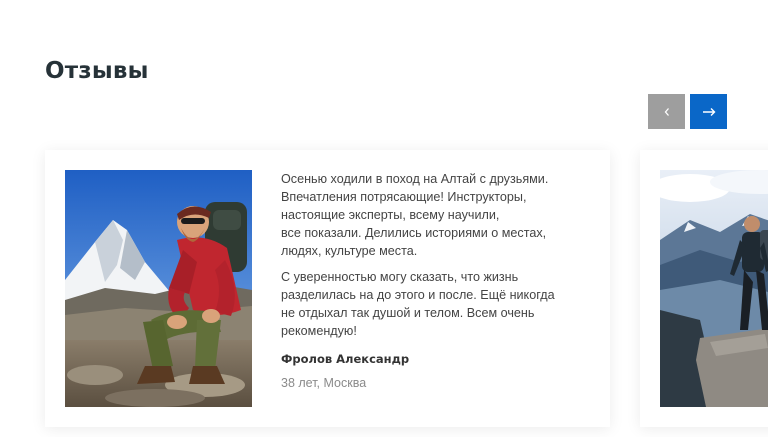 The height and width of the screenshot is (437, 768). Describe the element at coordinates (349, 251) in the screenshot. I see `review-line: людях, культуре места.` at that location.